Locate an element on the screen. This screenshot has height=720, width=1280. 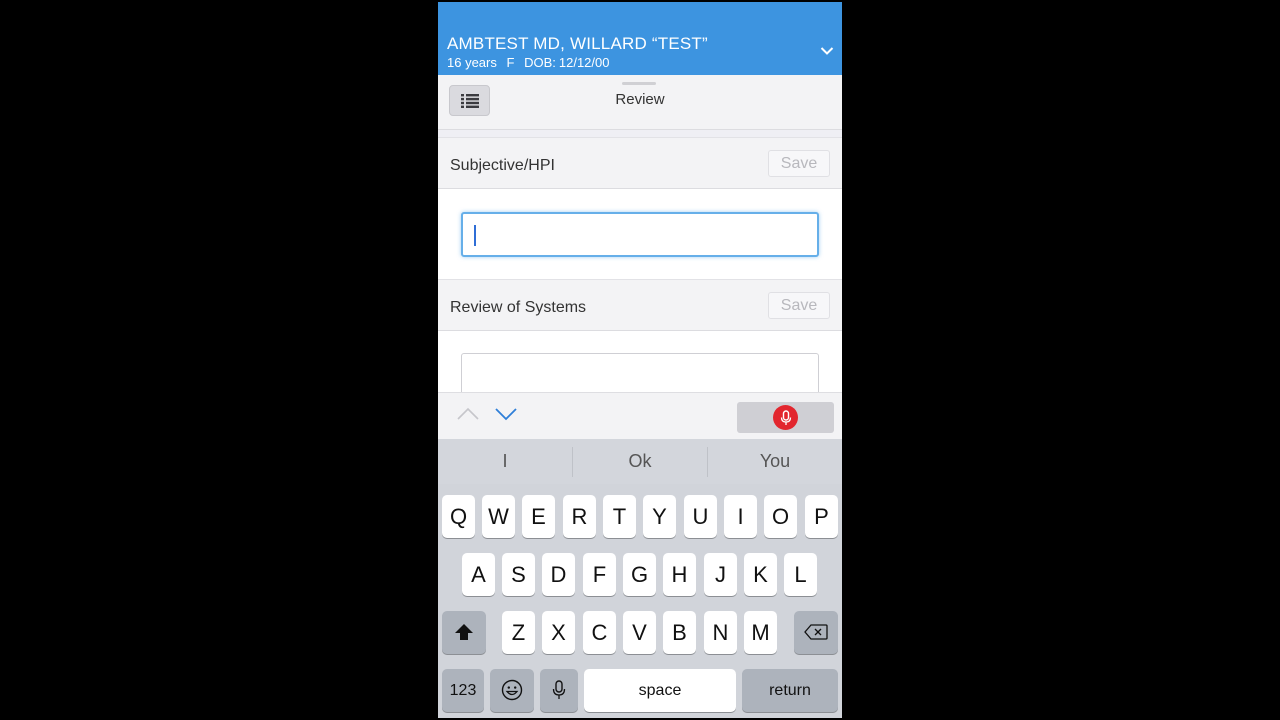
review-toolbar: Review is located at coordinates (640, 102).